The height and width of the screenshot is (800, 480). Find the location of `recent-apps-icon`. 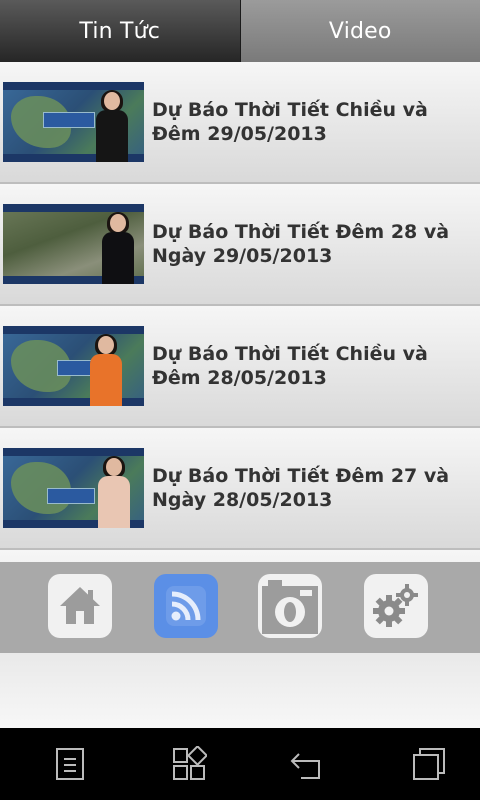

recent-apps-icon is located at coordinates (429, 764).